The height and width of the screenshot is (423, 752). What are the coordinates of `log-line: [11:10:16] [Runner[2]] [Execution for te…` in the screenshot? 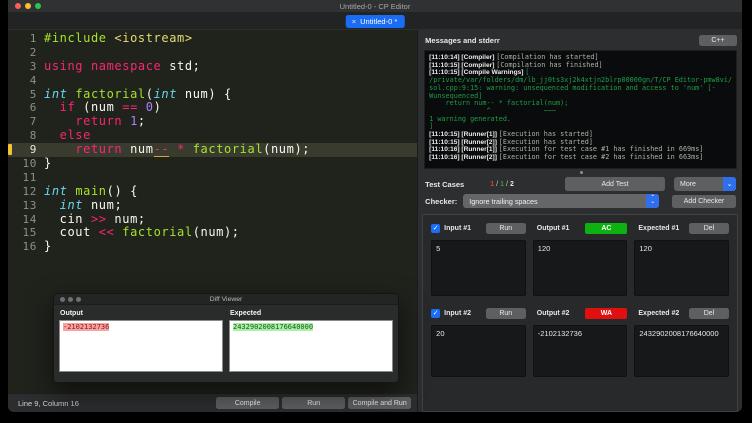 It's located at (580, 157).